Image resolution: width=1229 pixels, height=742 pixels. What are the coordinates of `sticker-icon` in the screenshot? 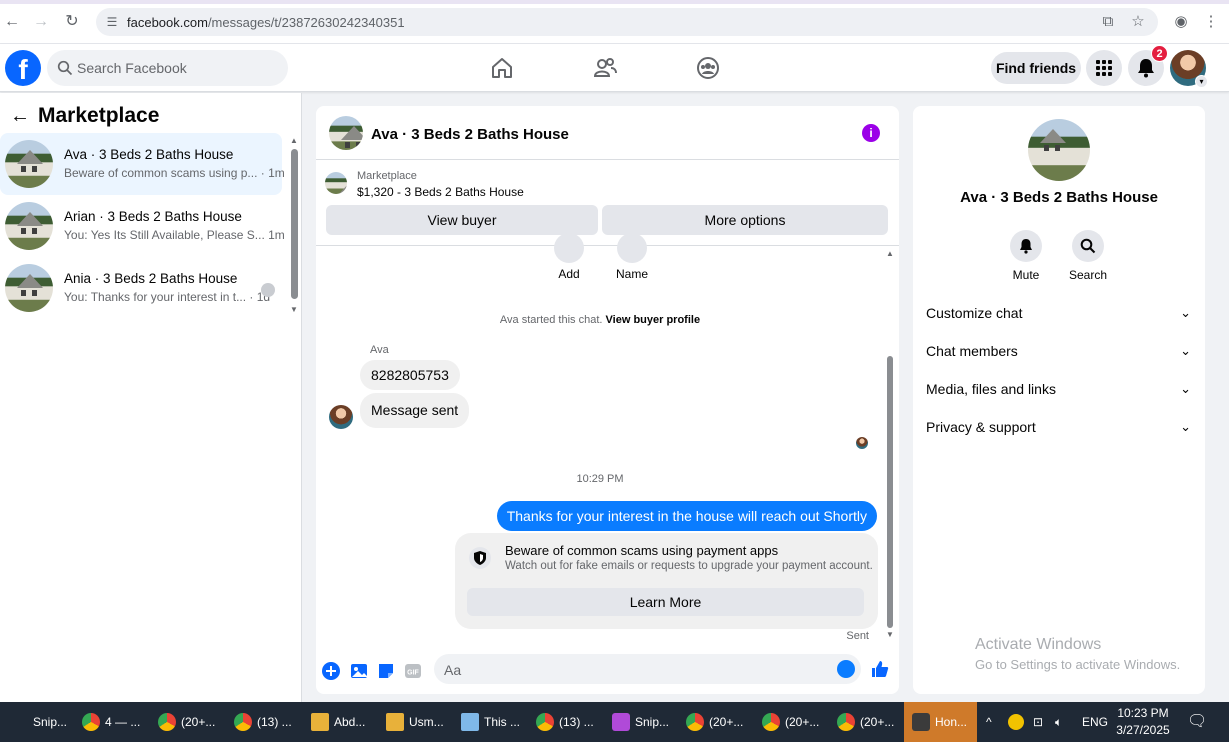 It's located at (386, 671).